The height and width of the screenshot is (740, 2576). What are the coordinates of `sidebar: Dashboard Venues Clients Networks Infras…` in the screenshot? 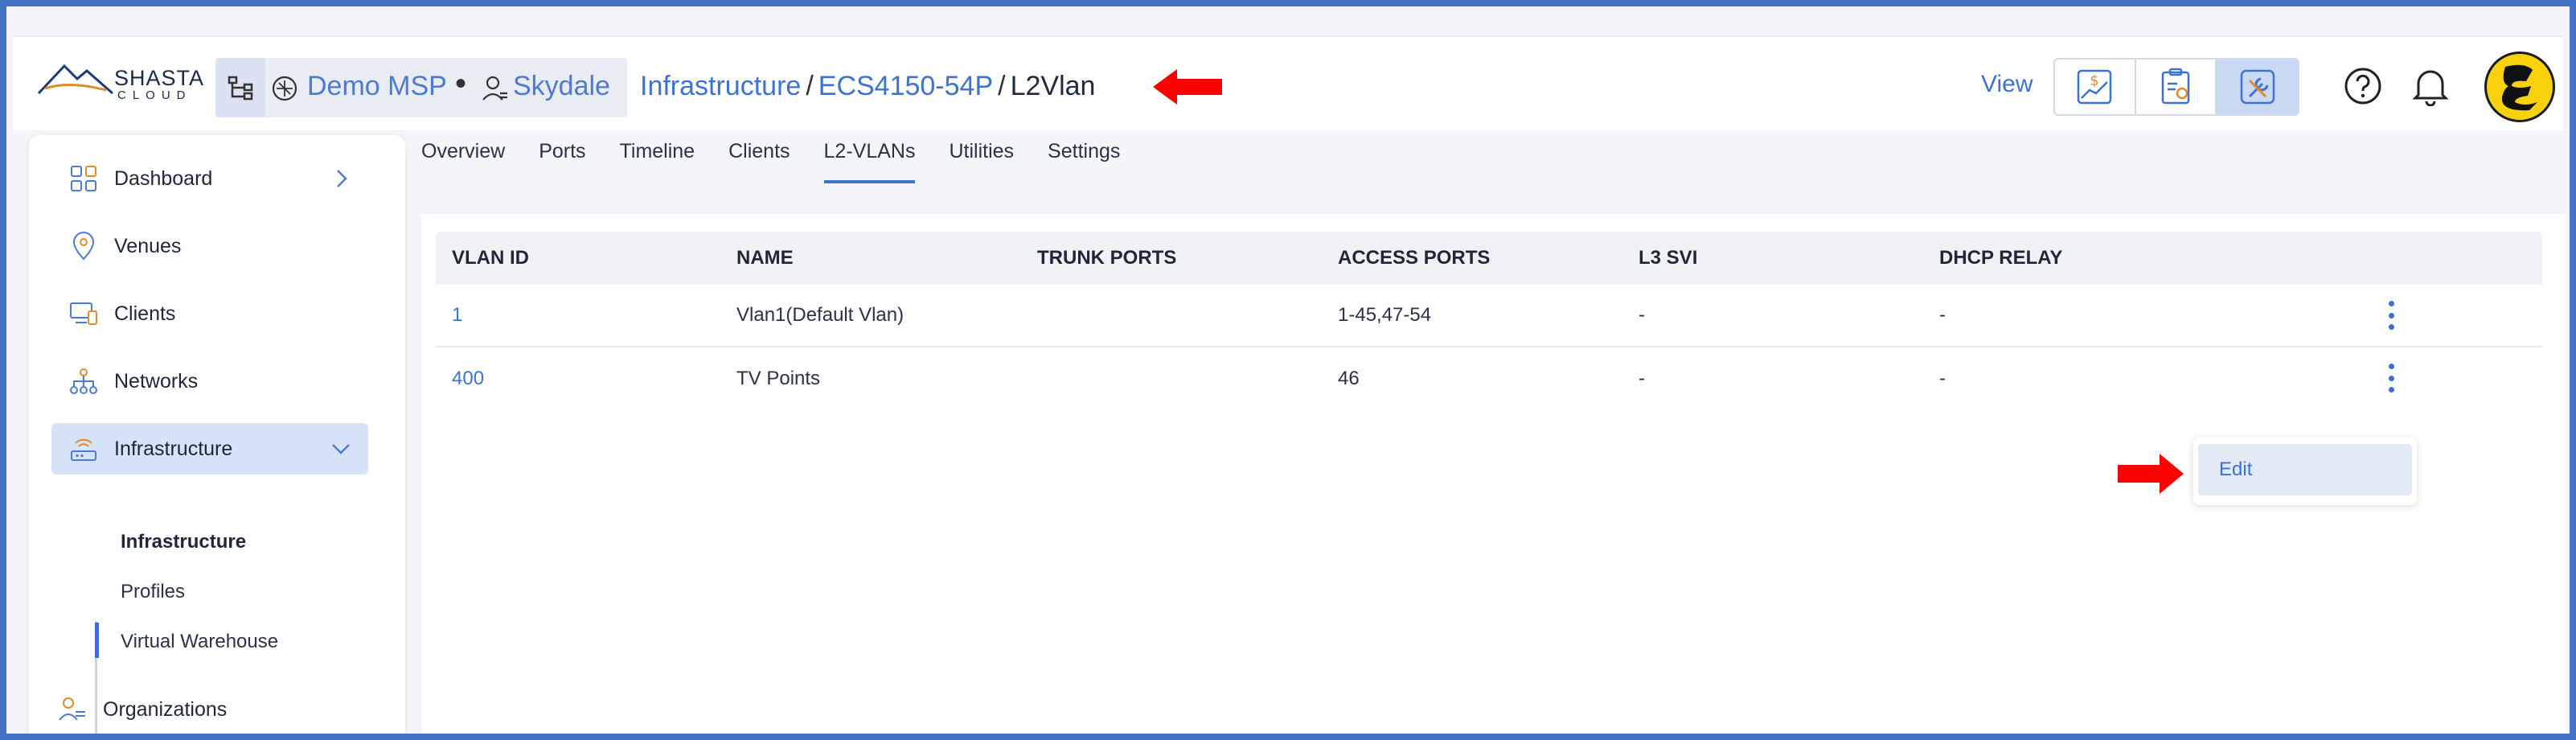 It's located at (217, 434).